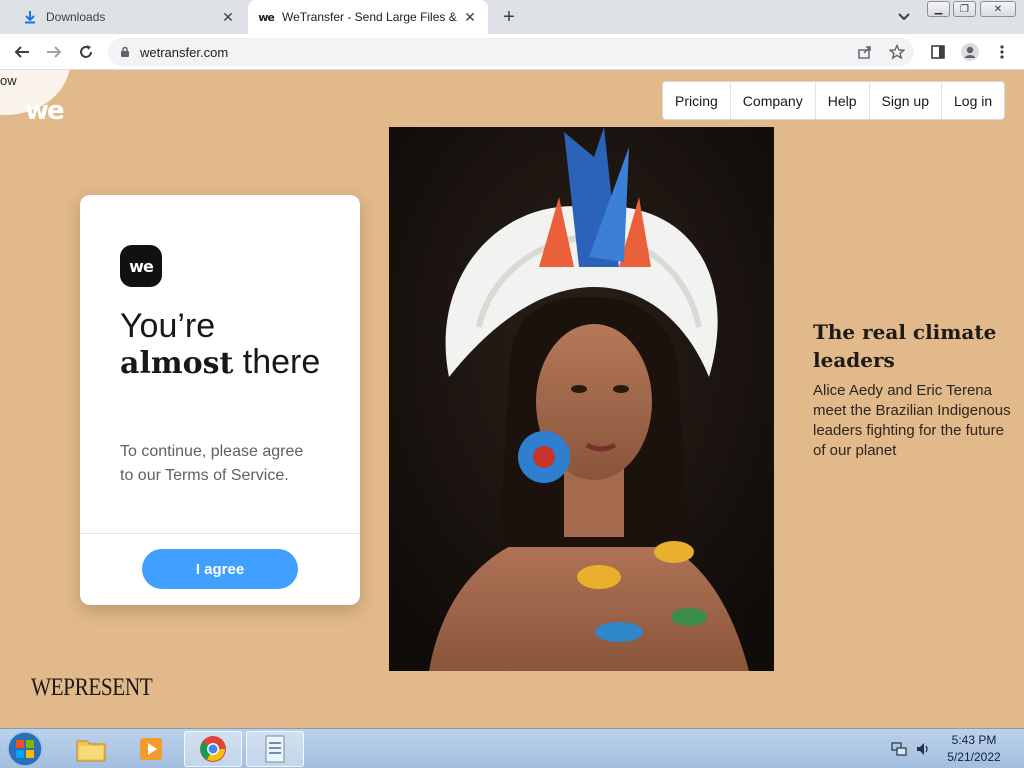 This screenshot has width=1024, height=768. I want to click on wetransfer-logo-icon: we, so click(141, 266).